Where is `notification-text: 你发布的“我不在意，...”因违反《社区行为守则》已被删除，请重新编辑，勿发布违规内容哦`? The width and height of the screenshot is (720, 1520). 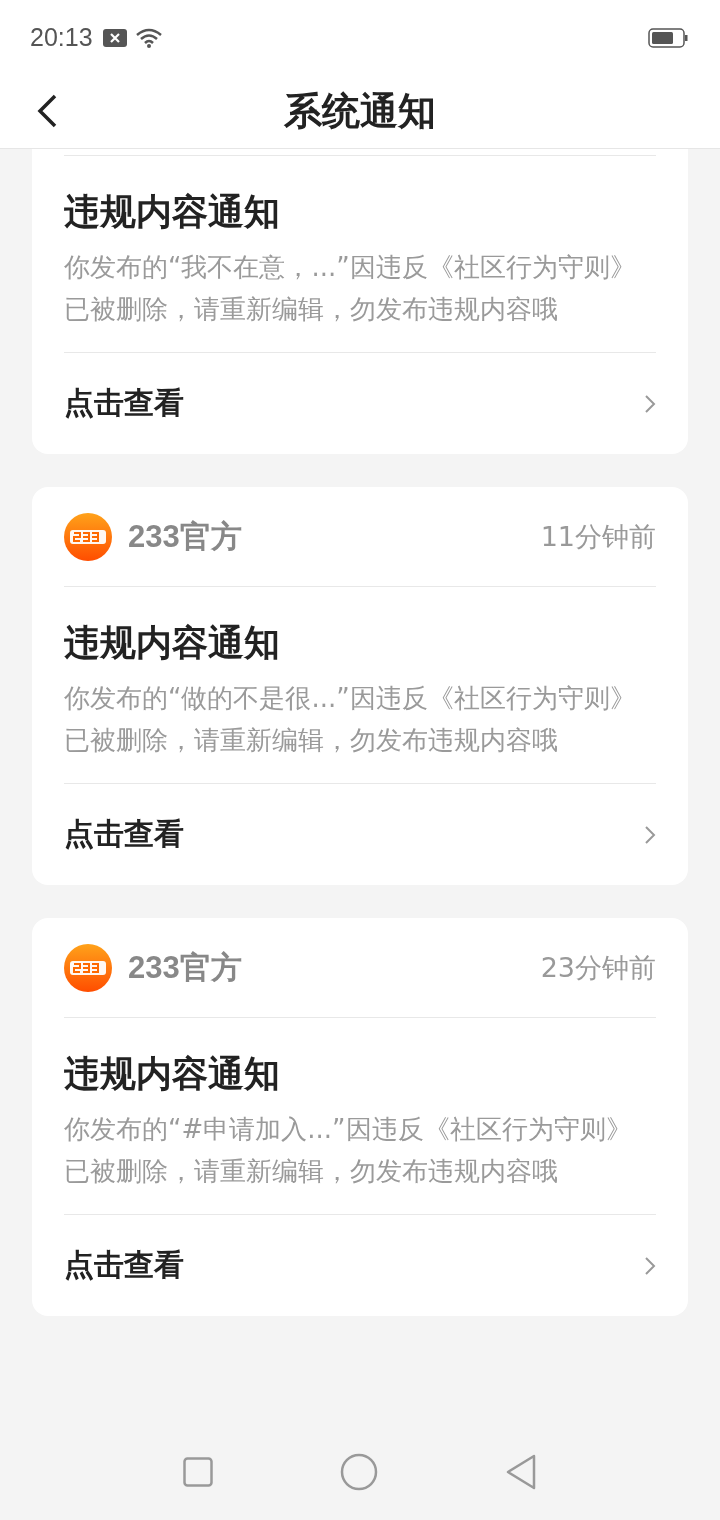 notification-text: 你发布的“我不在意，...”因违反《社区行为守则》已被删除，请重新编辑，勿发布违规内容哦 is located at coordinates (350, 288).